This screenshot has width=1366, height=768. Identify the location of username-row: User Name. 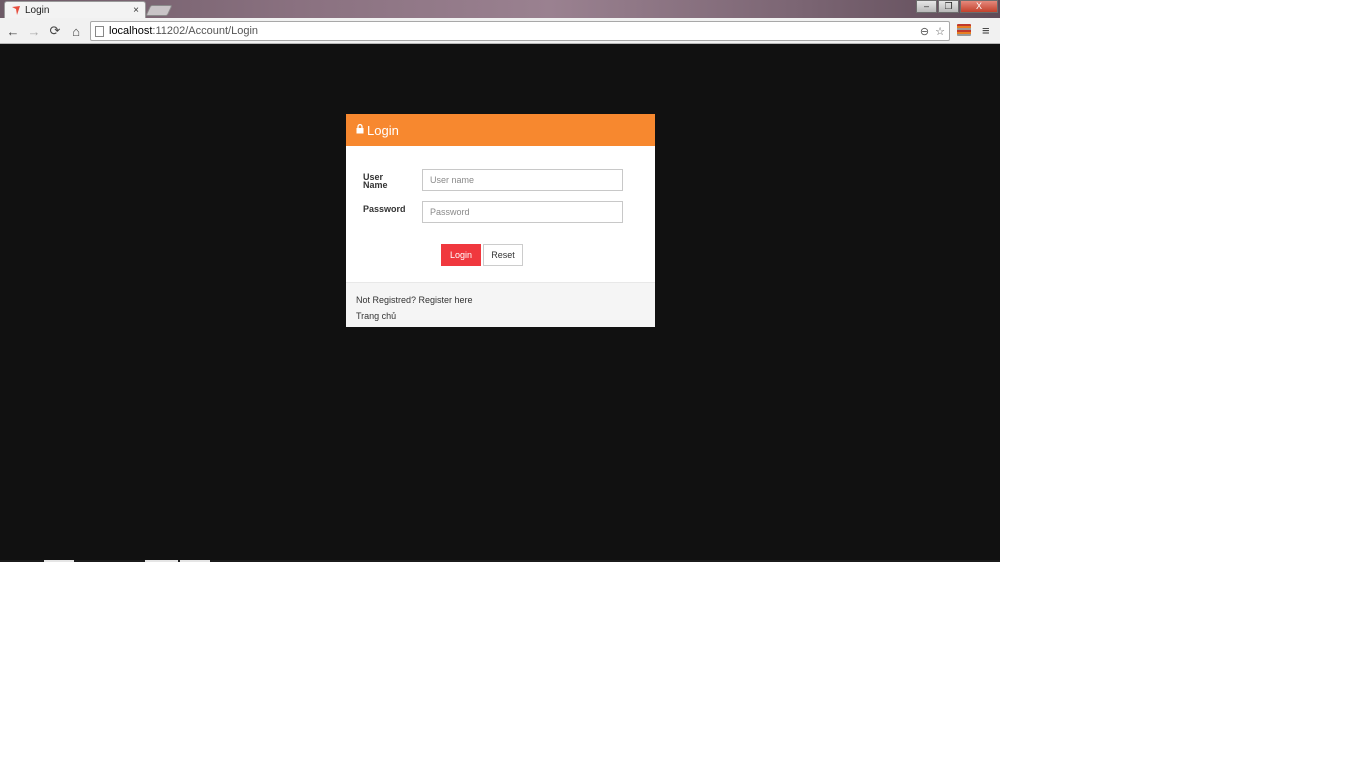
(392, 181).